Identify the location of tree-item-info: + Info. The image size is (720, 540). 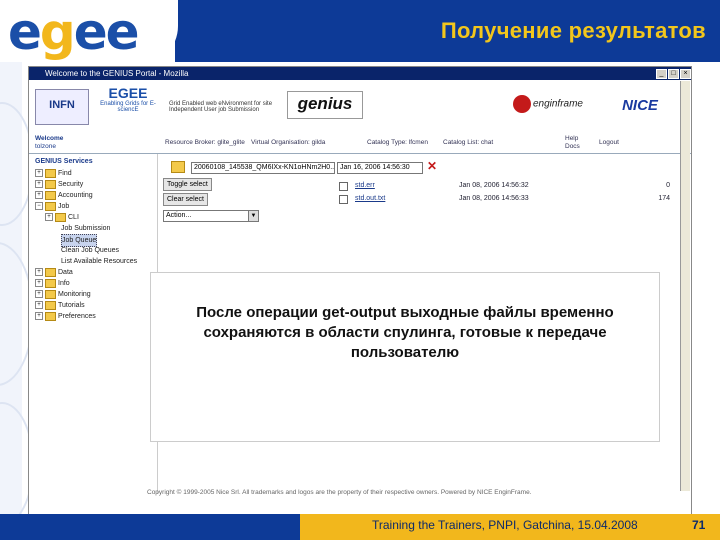
(52, 283).